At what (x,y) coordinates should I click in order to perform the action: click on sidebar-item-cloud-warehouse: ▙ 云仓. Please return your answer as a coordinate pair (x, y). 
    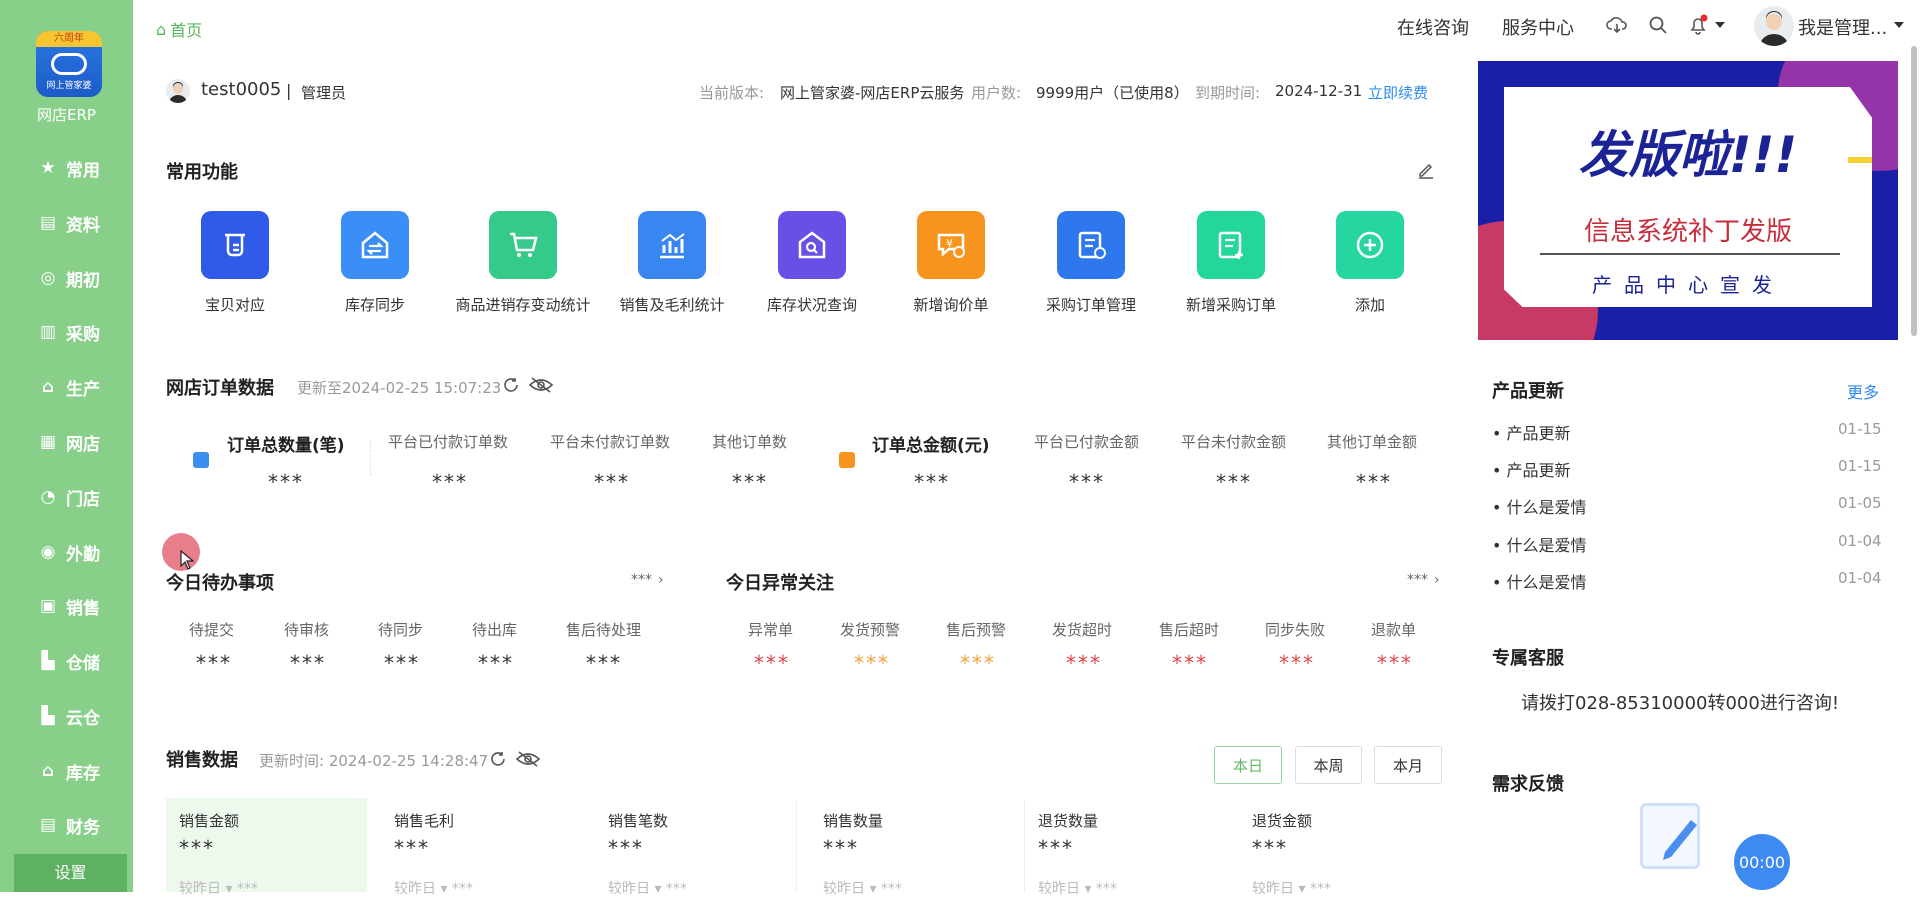
    Looking at the image, I should click on (69, 716).